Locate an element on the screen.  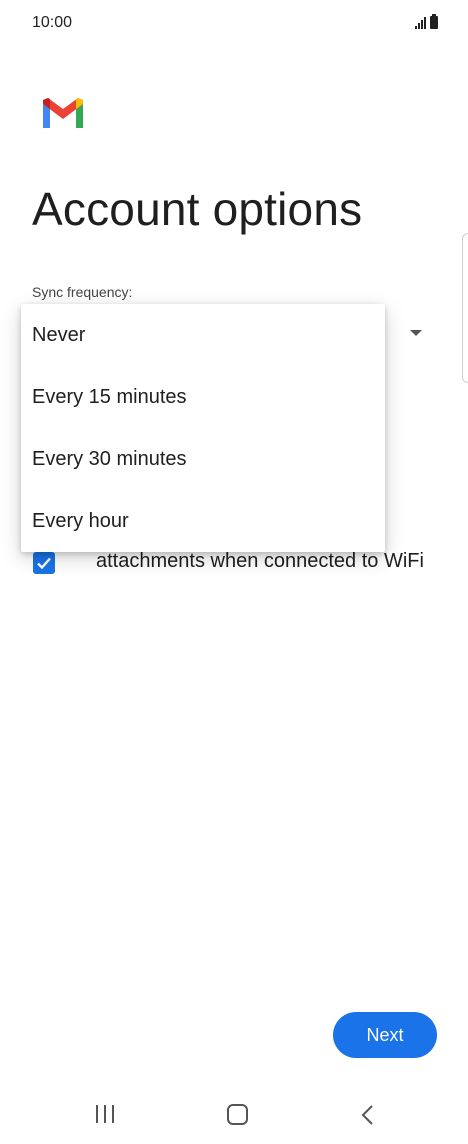
gmail-logo is located at coordinates (63, 113).